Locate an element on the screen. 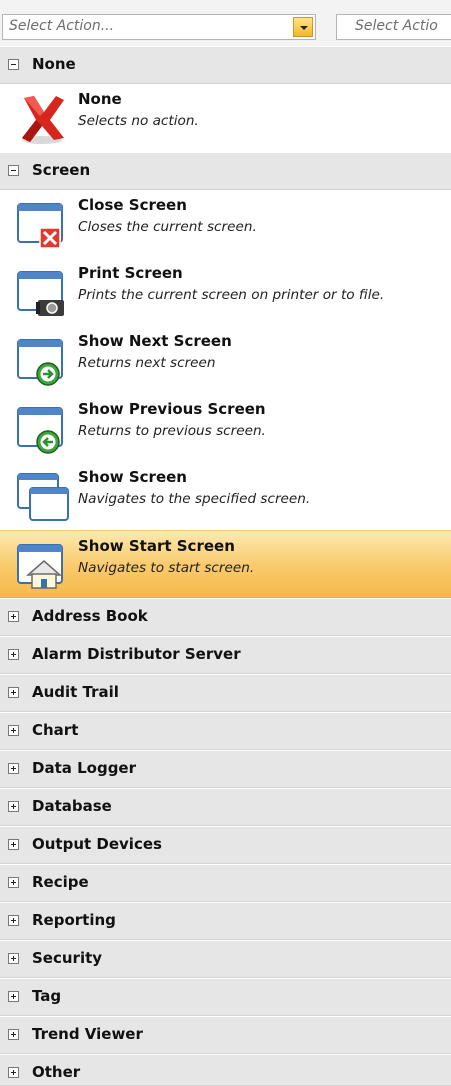  category-label: Chart is located at coordinates (55, 730).